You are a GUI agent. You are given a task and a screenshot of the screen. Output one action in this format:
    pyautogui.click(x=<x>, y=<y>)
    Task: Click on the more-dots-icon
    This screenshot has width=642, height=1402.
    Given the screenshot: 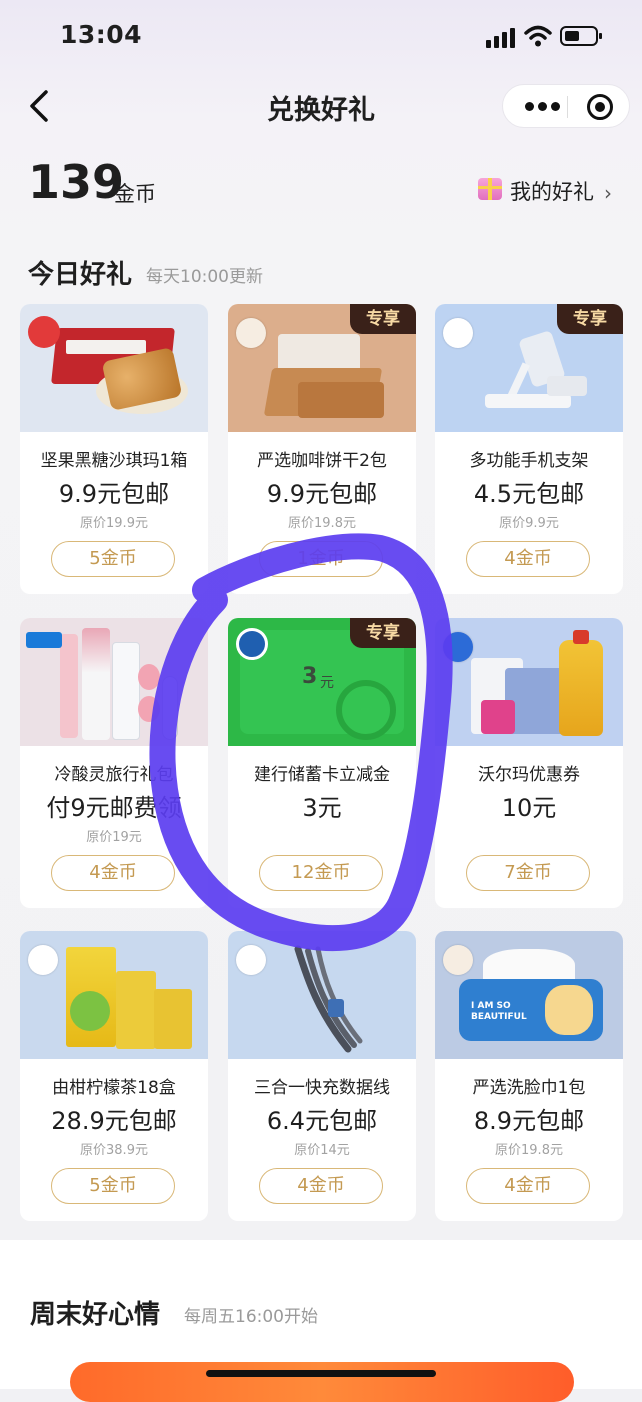 What is the action you would take?
    pyautogui.click(x=543, y=107)
    